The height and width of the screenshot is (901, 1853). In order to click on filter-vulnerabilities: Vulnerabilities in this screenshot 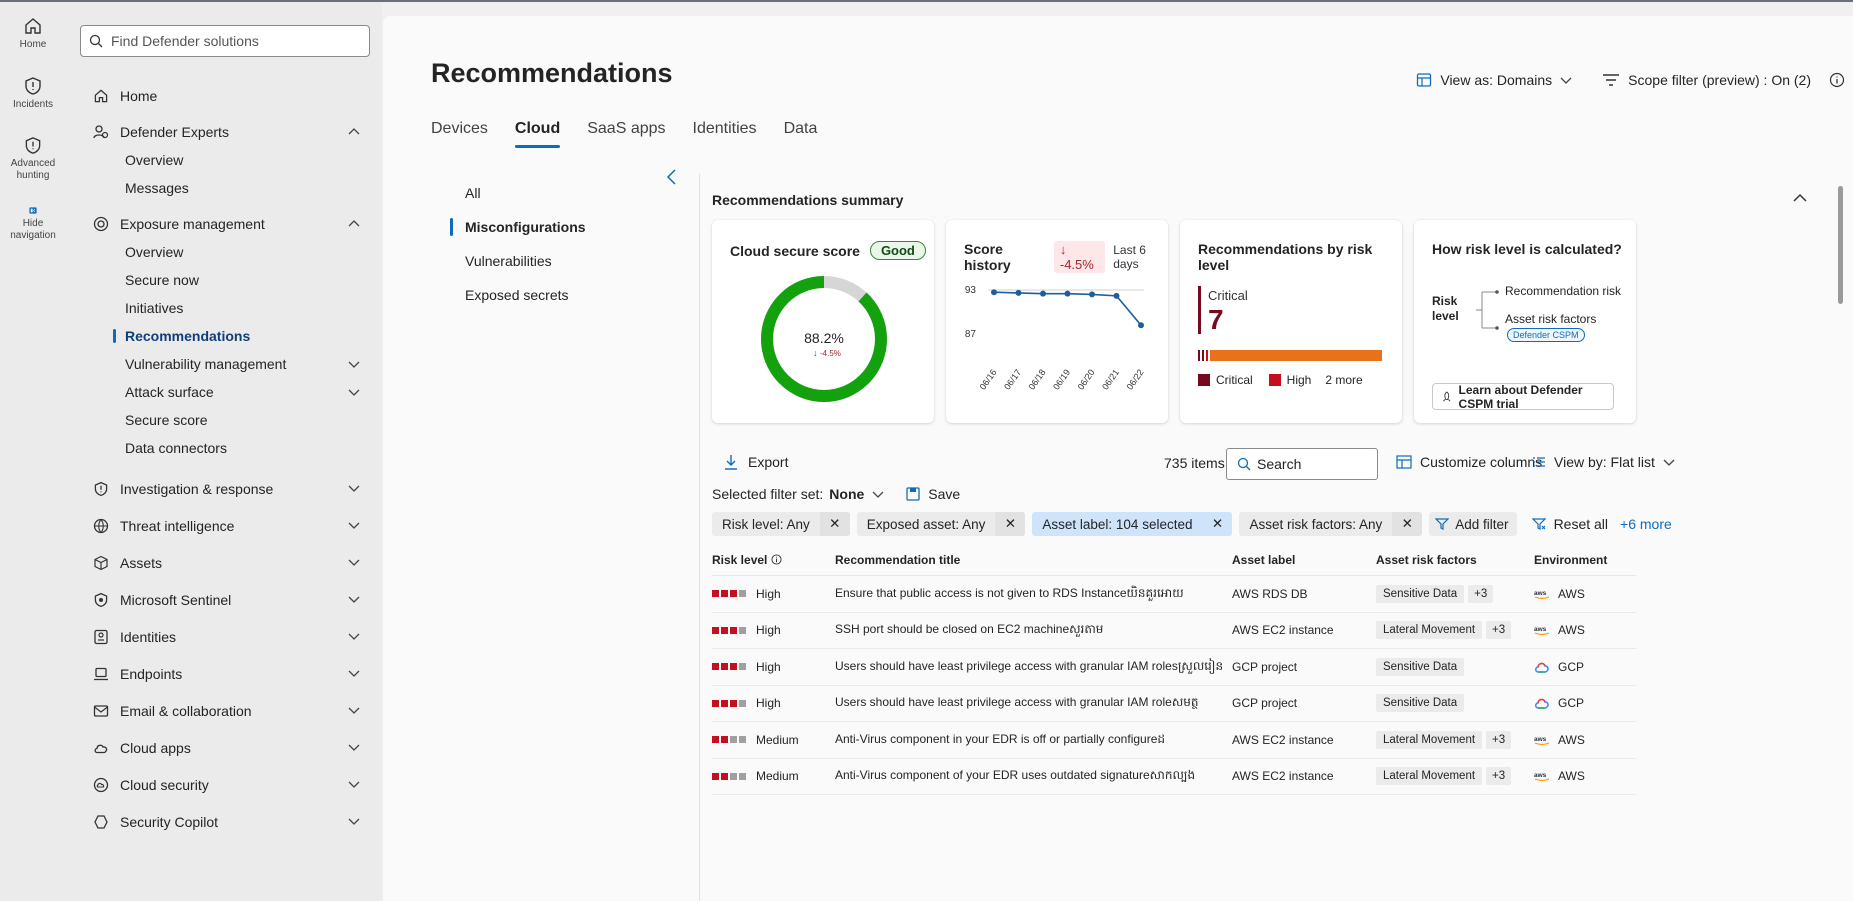, I will do `click(538, 261)`.